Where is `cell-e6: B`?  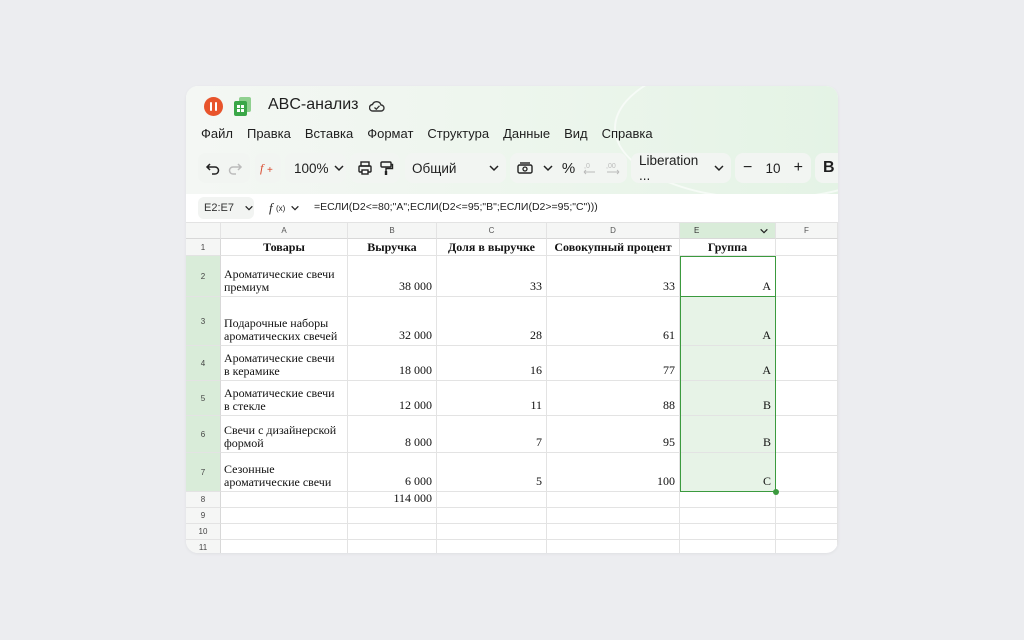
cell-e6: B is located at coordinates (728, 434).